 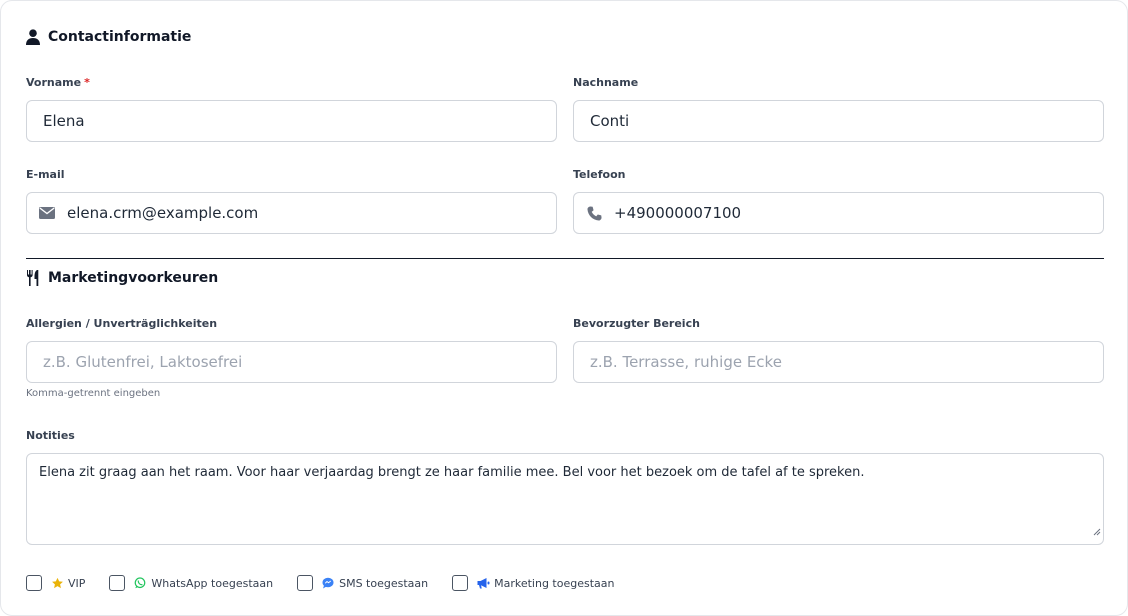 What do you see at coordinates (384, 583) in the screenshot?
I see `sms-checkbox-label: SMS toegestaan` at bounding box center [384, 583].